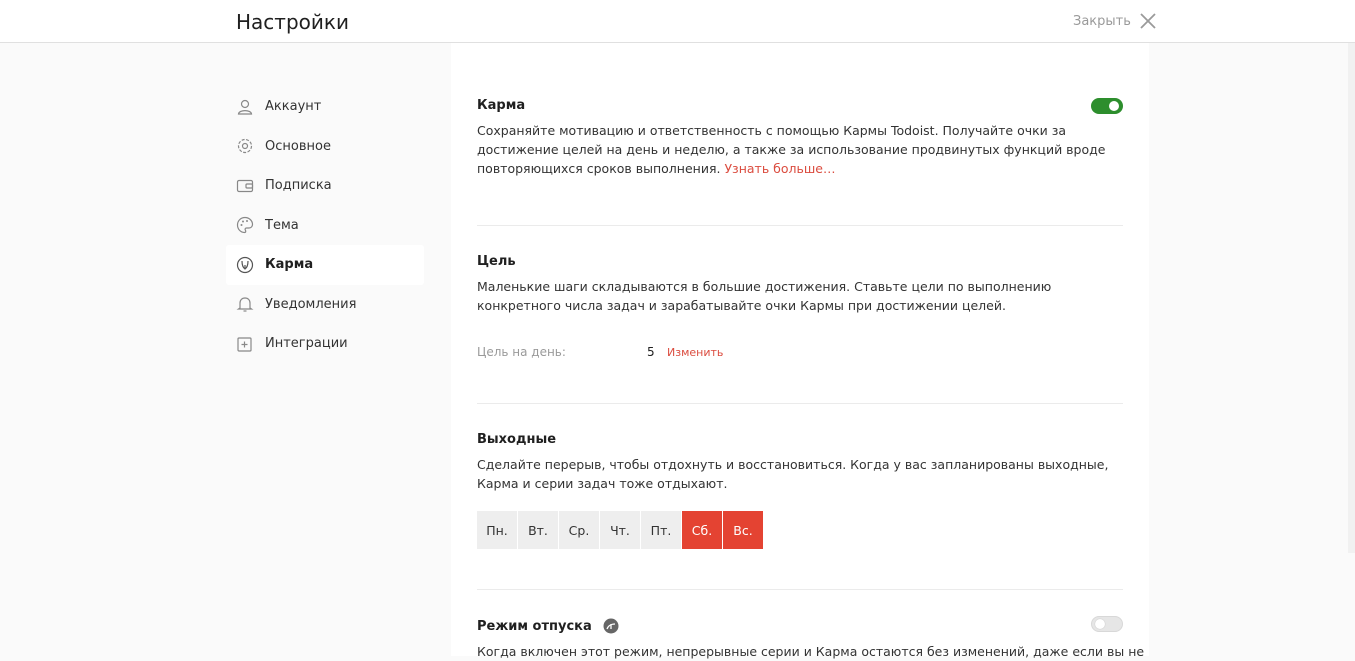 The image size is (1355, 661). I want to click on scrollbar, so click(1351, 298).